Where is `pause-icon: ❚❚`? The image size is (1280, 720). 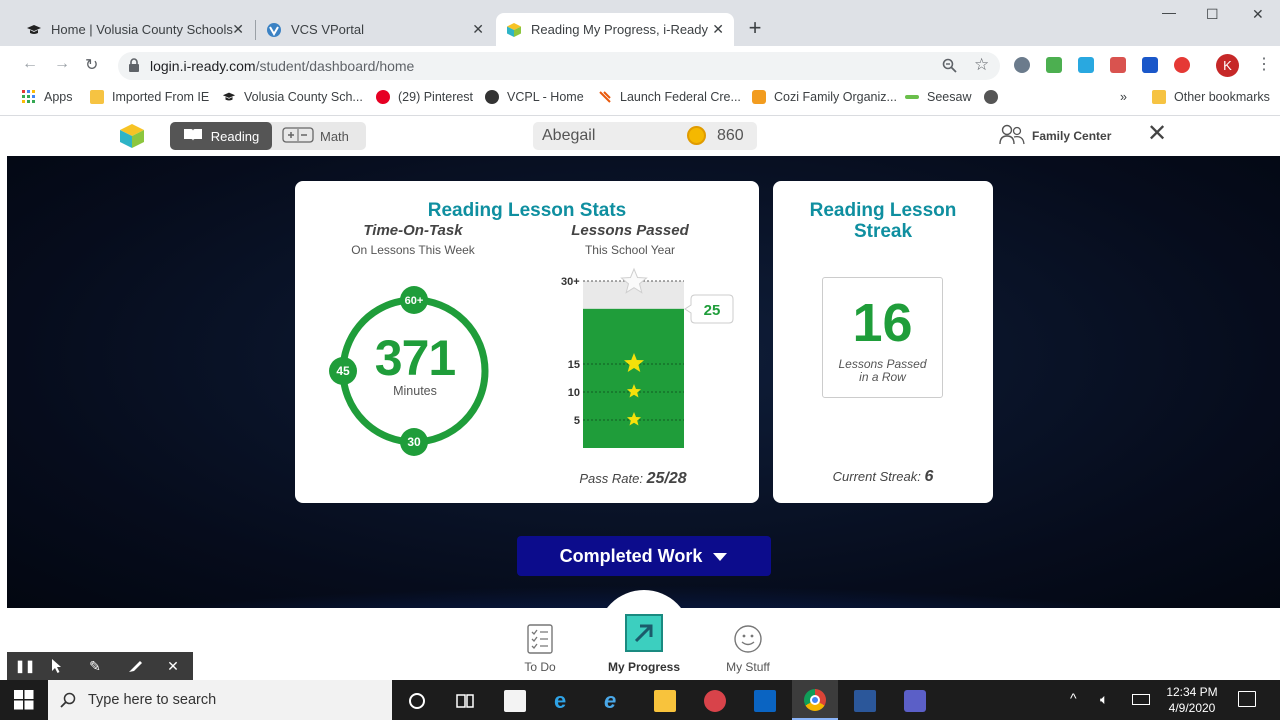
pause-icon: ❚❚ is located at coordinates (25, 666).